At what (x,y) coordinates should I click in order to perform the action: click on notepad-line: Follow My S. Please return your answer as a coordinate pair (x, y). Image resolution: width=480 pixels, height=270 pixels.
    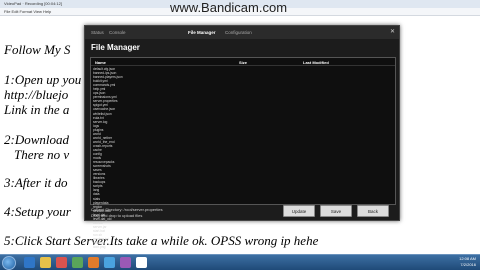
    Looking at the image, I should click on (37, 49).